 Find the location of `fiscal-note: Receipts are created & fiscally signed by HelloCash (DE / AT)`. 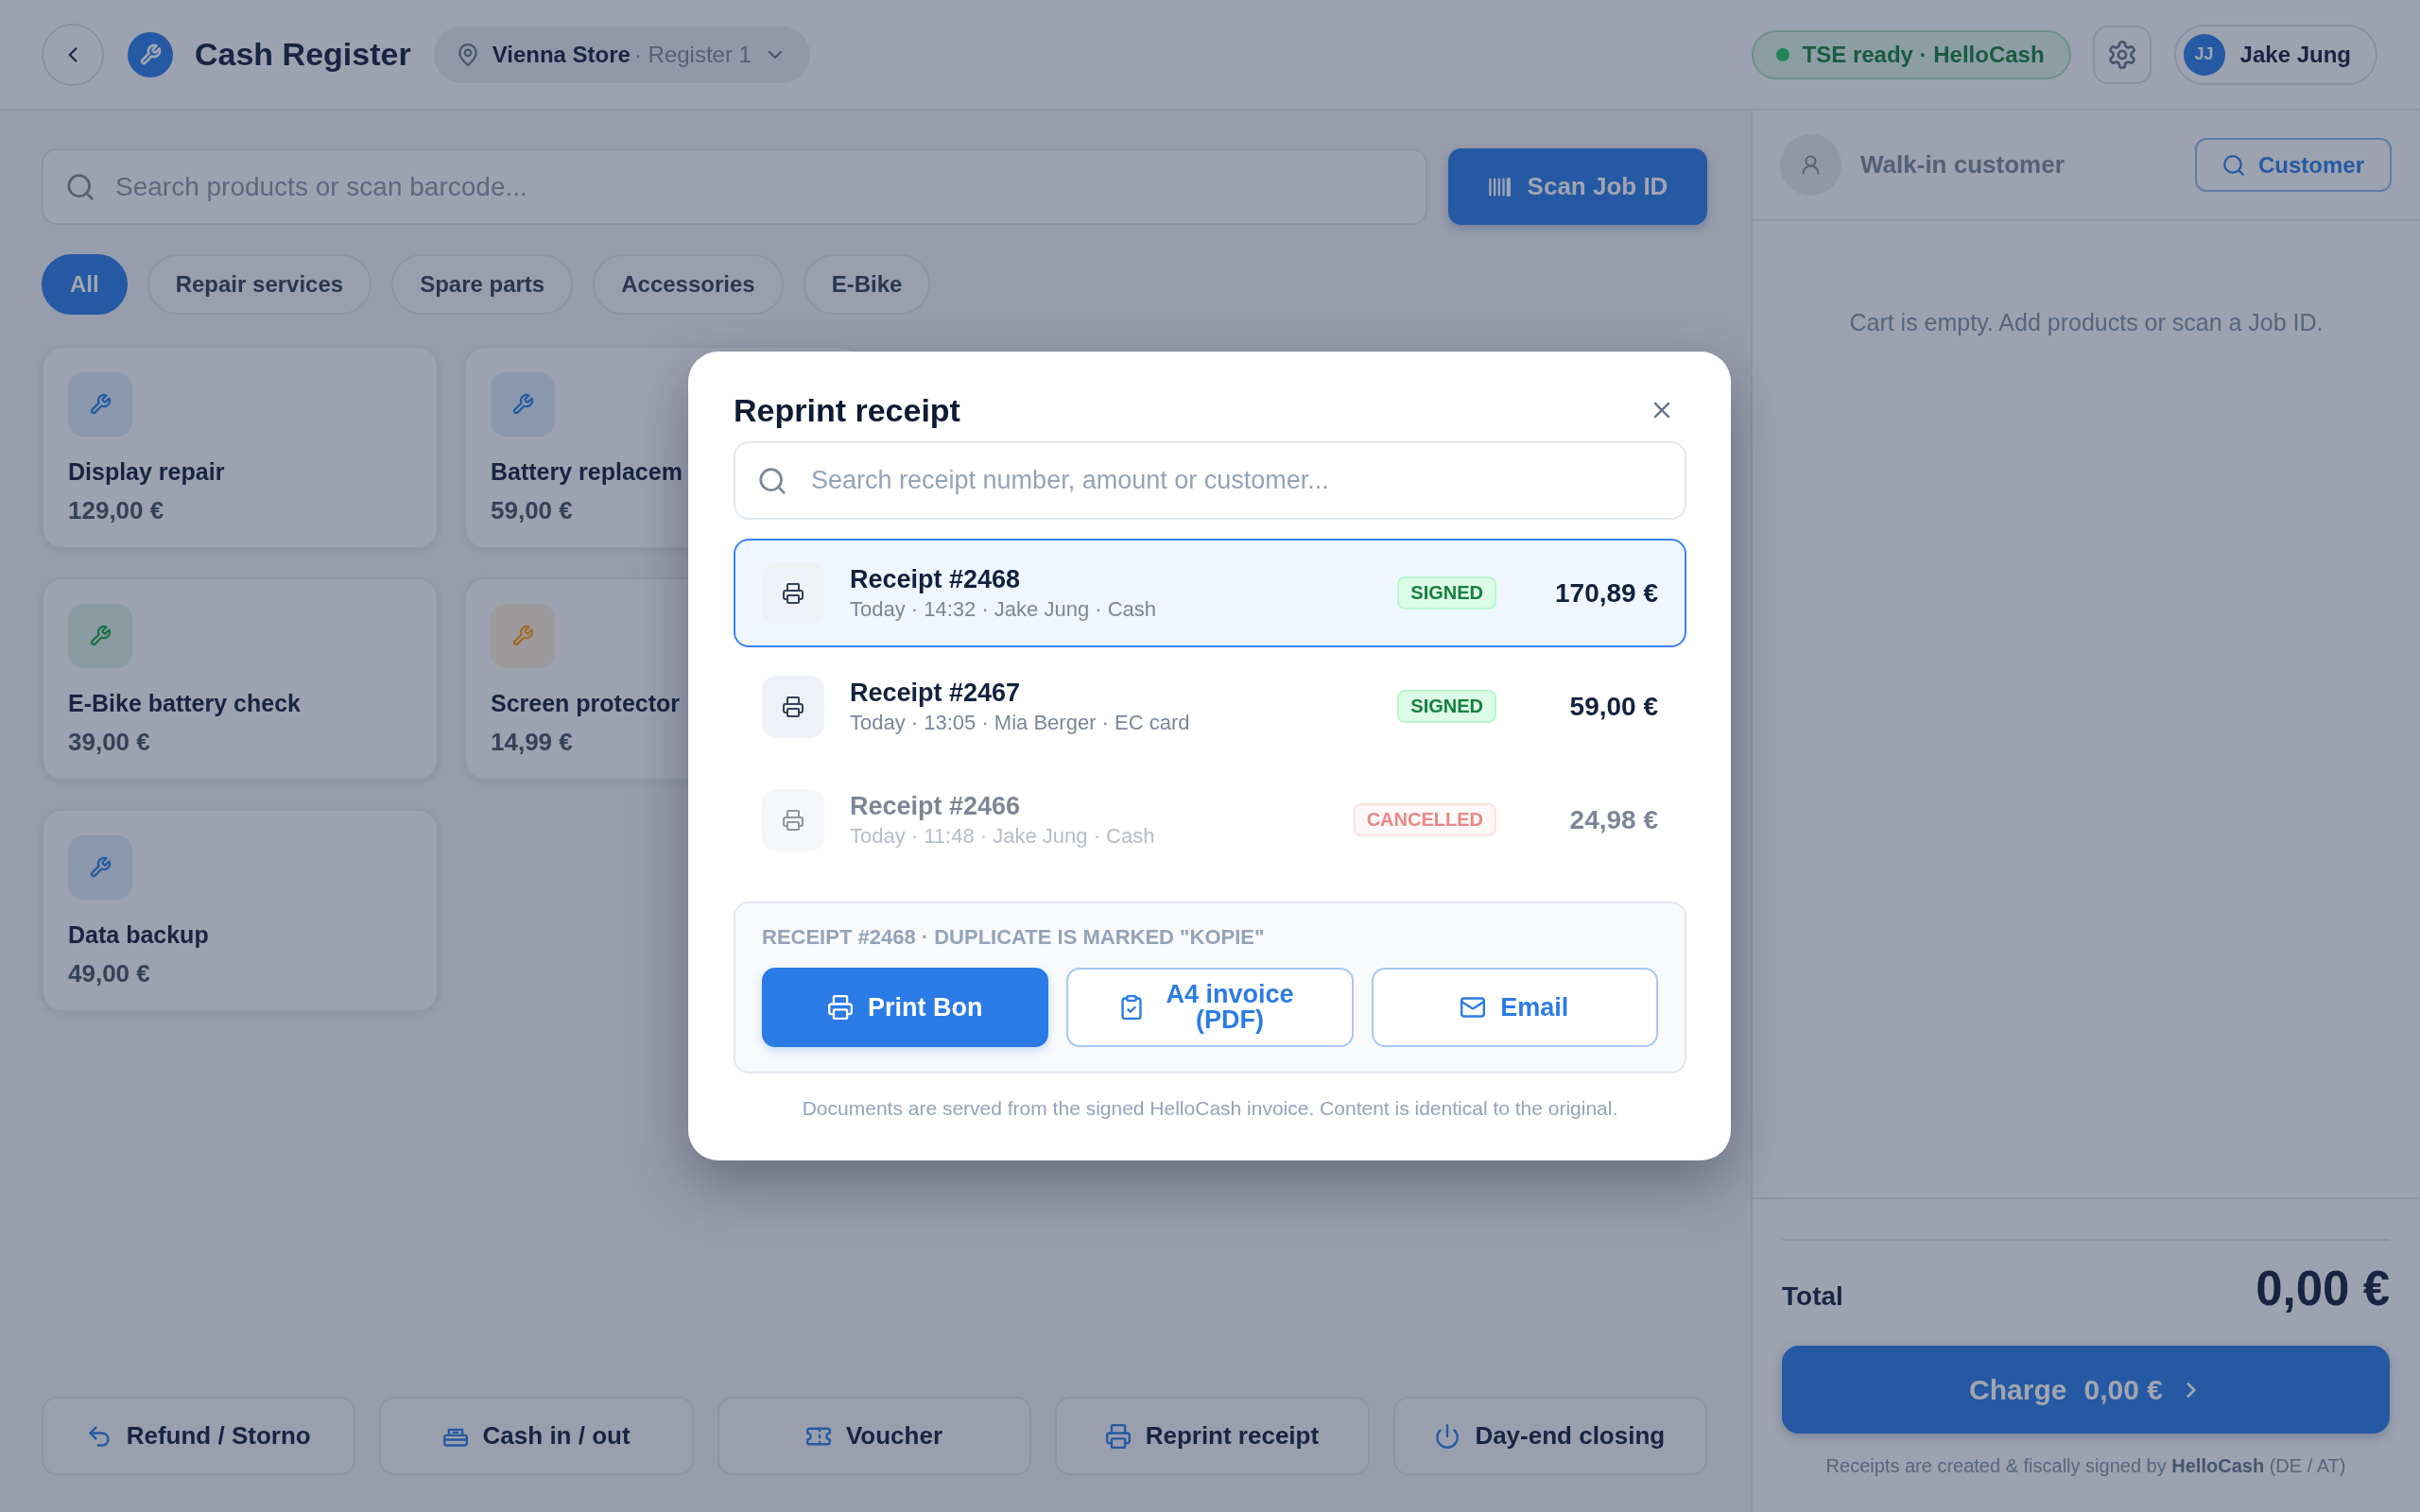

fiscal-note: Receipts are created & fiscally signed by HelloCash (DE / AT) is located at coordinates (2085, 1465).